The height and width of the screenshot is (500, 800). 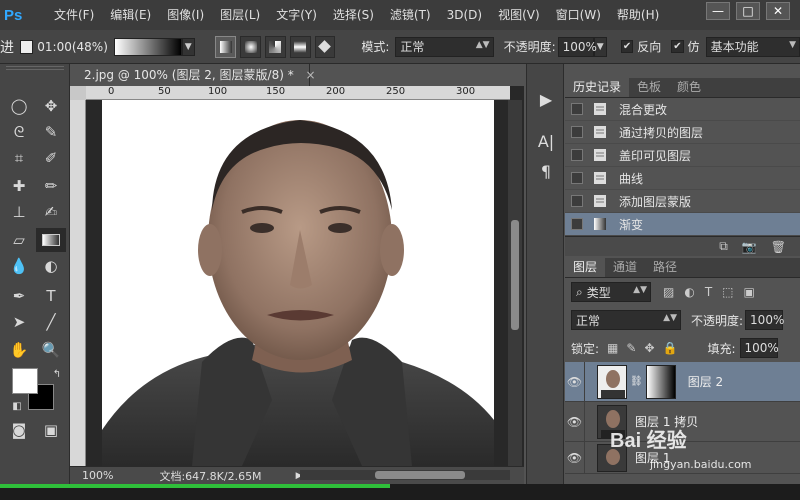 What do you see at coordinates (464, 15) in the screenshot?
I see `menu-3d: 3D(D)` at bounding box center [464, 15].